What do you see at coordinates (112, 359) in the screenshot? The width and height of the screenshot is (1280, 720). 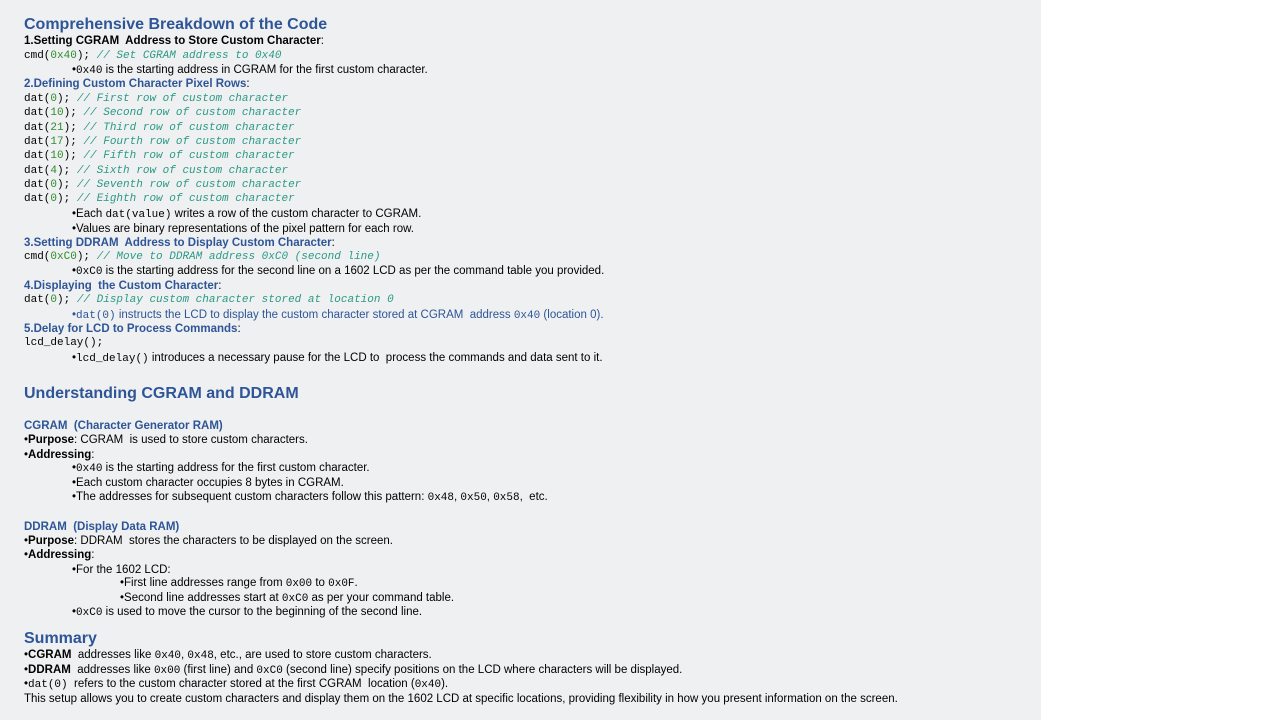 I see `inline-code: lcd_delay()` at bounding box center [112, 359].